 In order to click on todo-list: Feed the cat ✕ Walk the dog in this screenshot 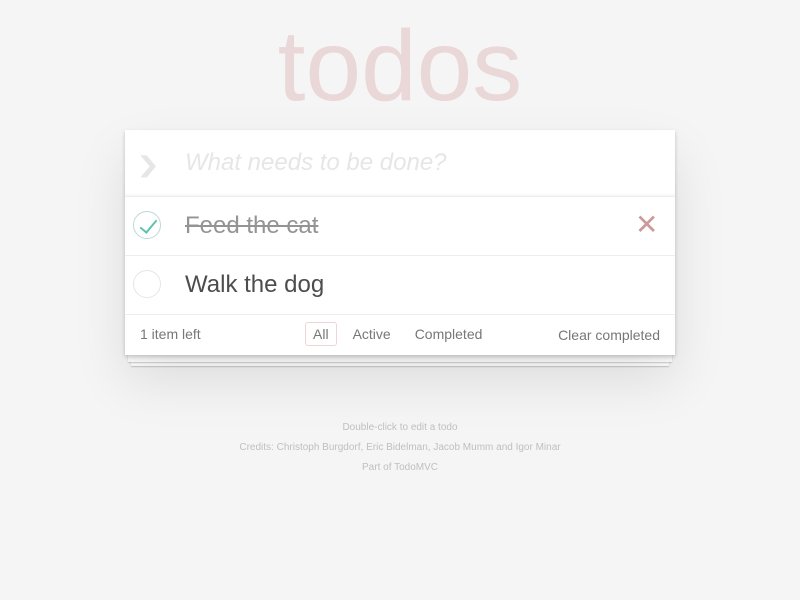, I will do `click(400, 256)`.